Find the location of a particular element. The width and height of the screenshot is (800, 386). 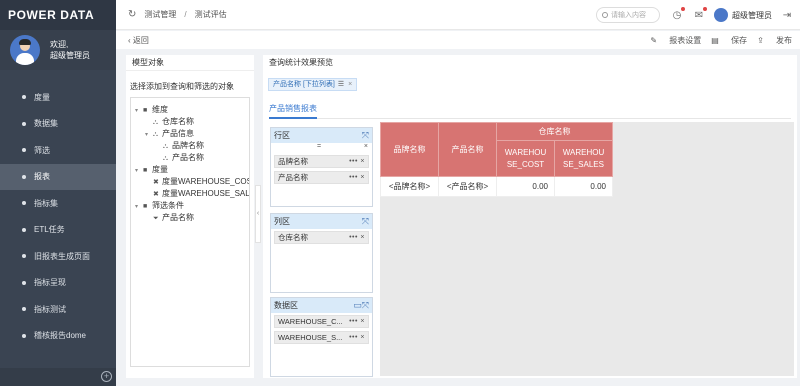

report-settings-button: ✎ 报表设置 is located at coordinates (675, 40).